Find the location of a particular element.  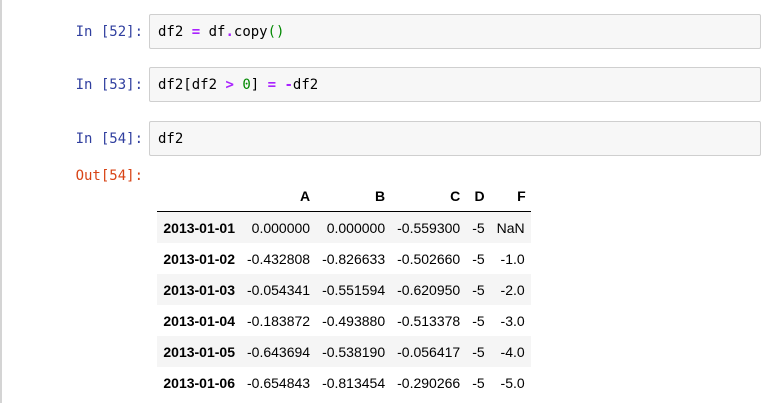

code-token: ] is located at coordinates (259, 85).